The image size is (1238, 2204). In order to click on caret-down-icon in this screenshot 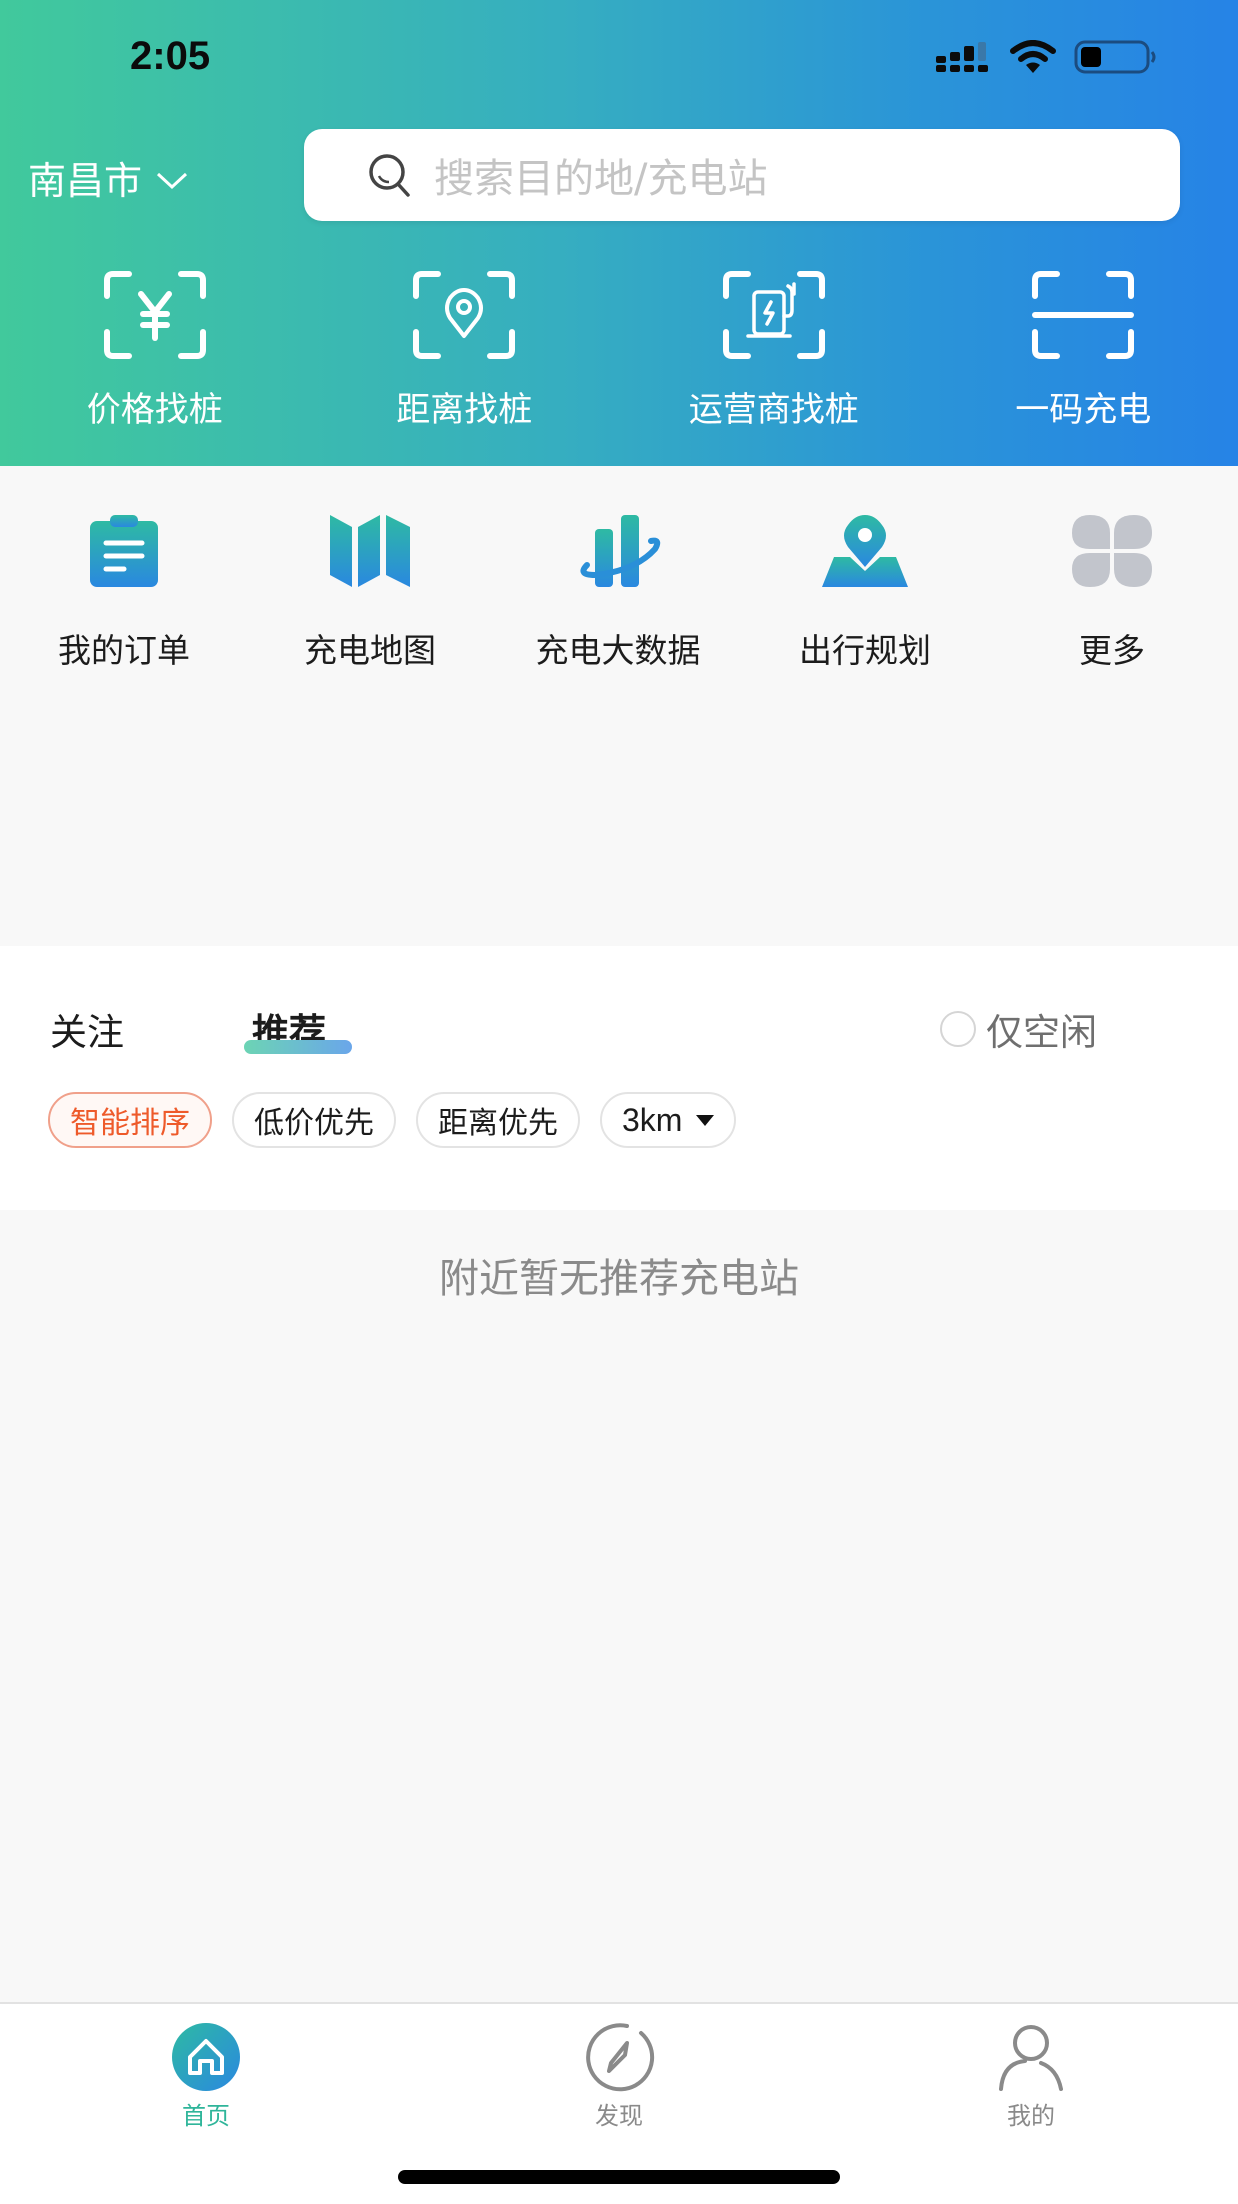, I will do `click(705, 1120)`.